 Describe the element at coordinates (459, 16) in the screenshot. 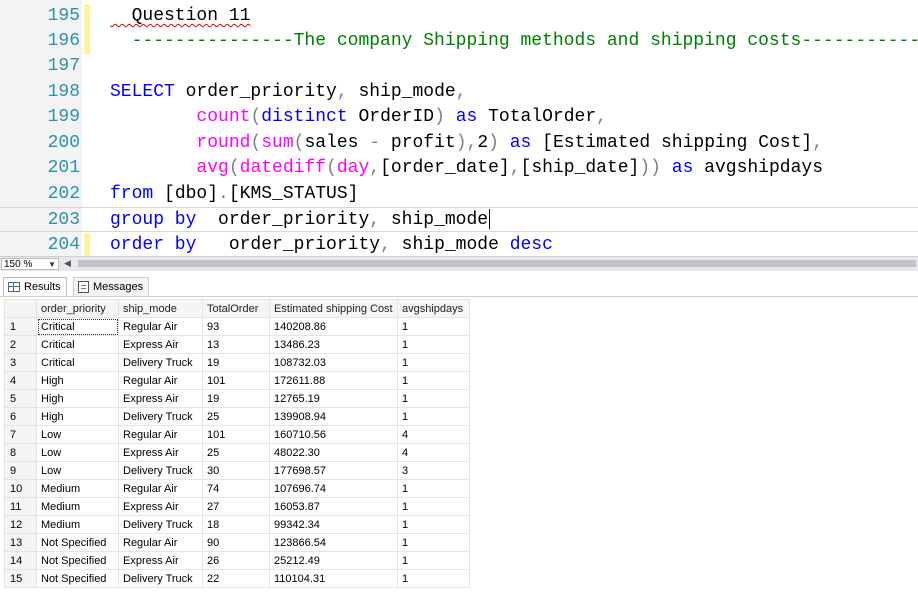

I see `code-line: 195 Question 11` at that location.